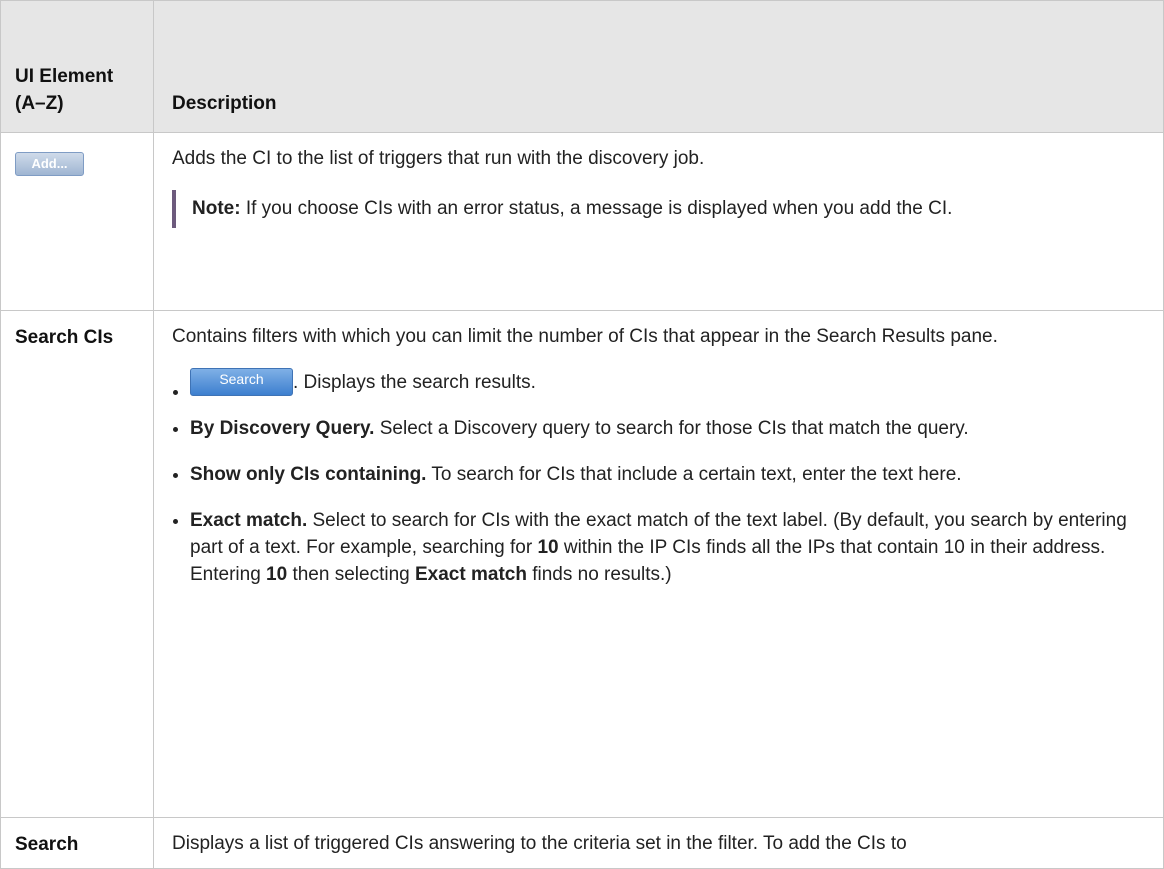  What do you see at coordinates (249, 520) in the screenshot?
I see `list-item-term: Exact match.` at bounding box center [249, 520].